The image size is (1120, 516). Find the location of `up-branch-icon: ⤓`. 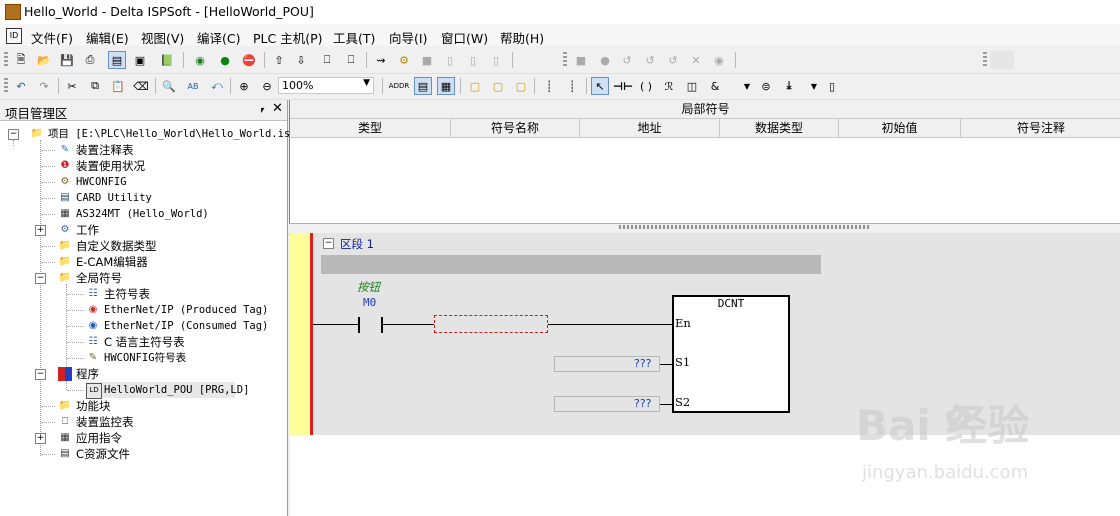

up-branch-icon: ⤓ is located at coordinates (789, 86).